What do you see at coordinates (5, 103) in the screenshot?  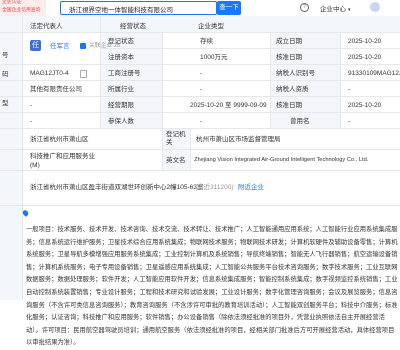 I see `left-label-cut-3: 型` at bounding box center [5, 103].